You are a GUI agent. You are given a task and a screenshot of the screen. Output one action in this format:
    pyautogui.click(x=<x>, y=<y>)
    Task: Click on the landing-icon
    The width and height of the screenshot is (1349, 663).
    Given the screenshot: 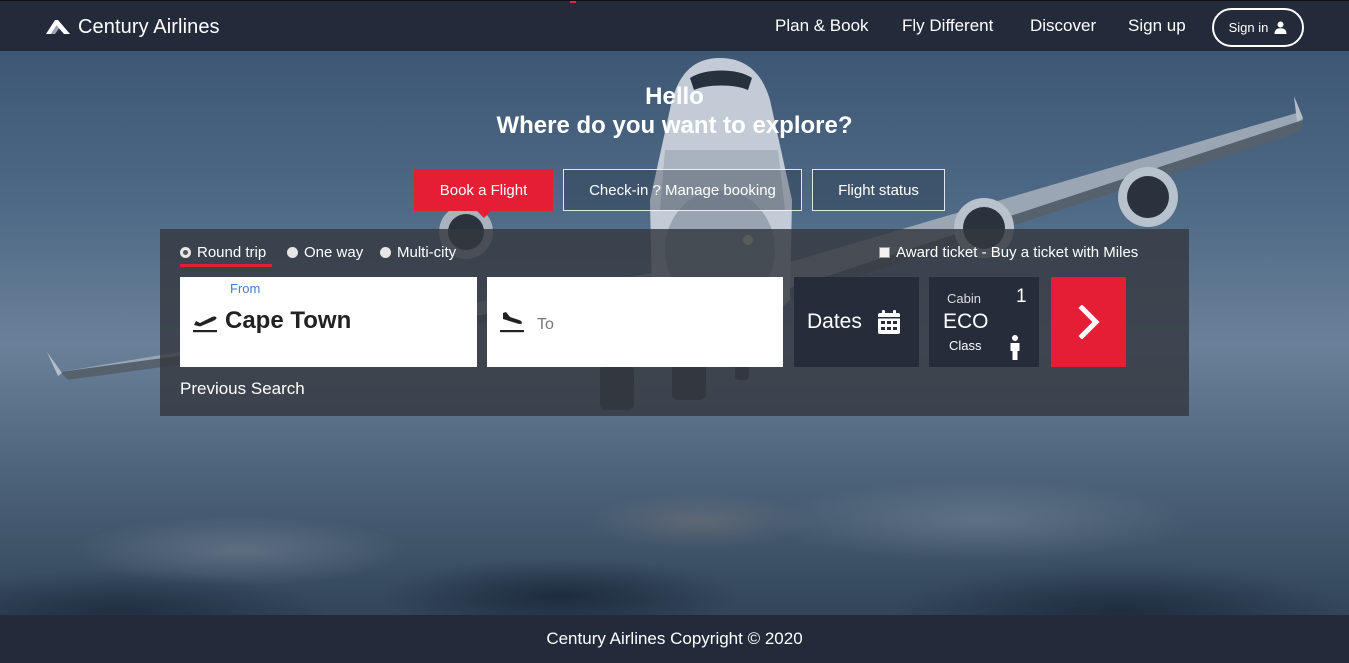 What is the action you would take?
    pyautogui.click(x=512, y=322)
    